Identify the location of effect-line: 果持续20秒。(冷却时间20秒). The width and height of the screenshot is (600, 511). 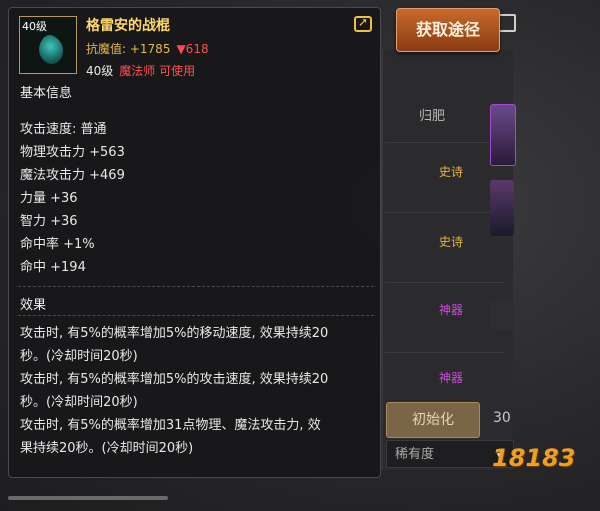
(107, 448).